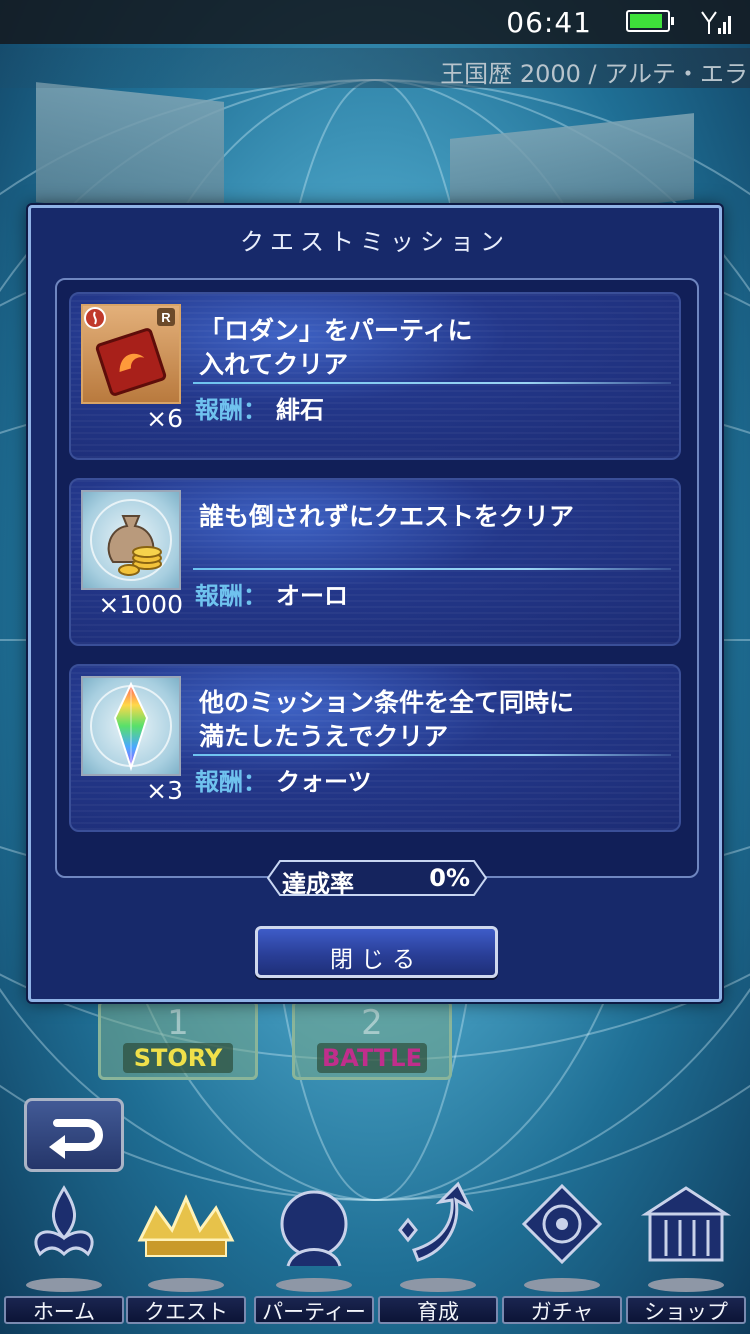 This screenshot has width=750, height=1334. I want to click on gold-bag-icon, so click(131, 540).